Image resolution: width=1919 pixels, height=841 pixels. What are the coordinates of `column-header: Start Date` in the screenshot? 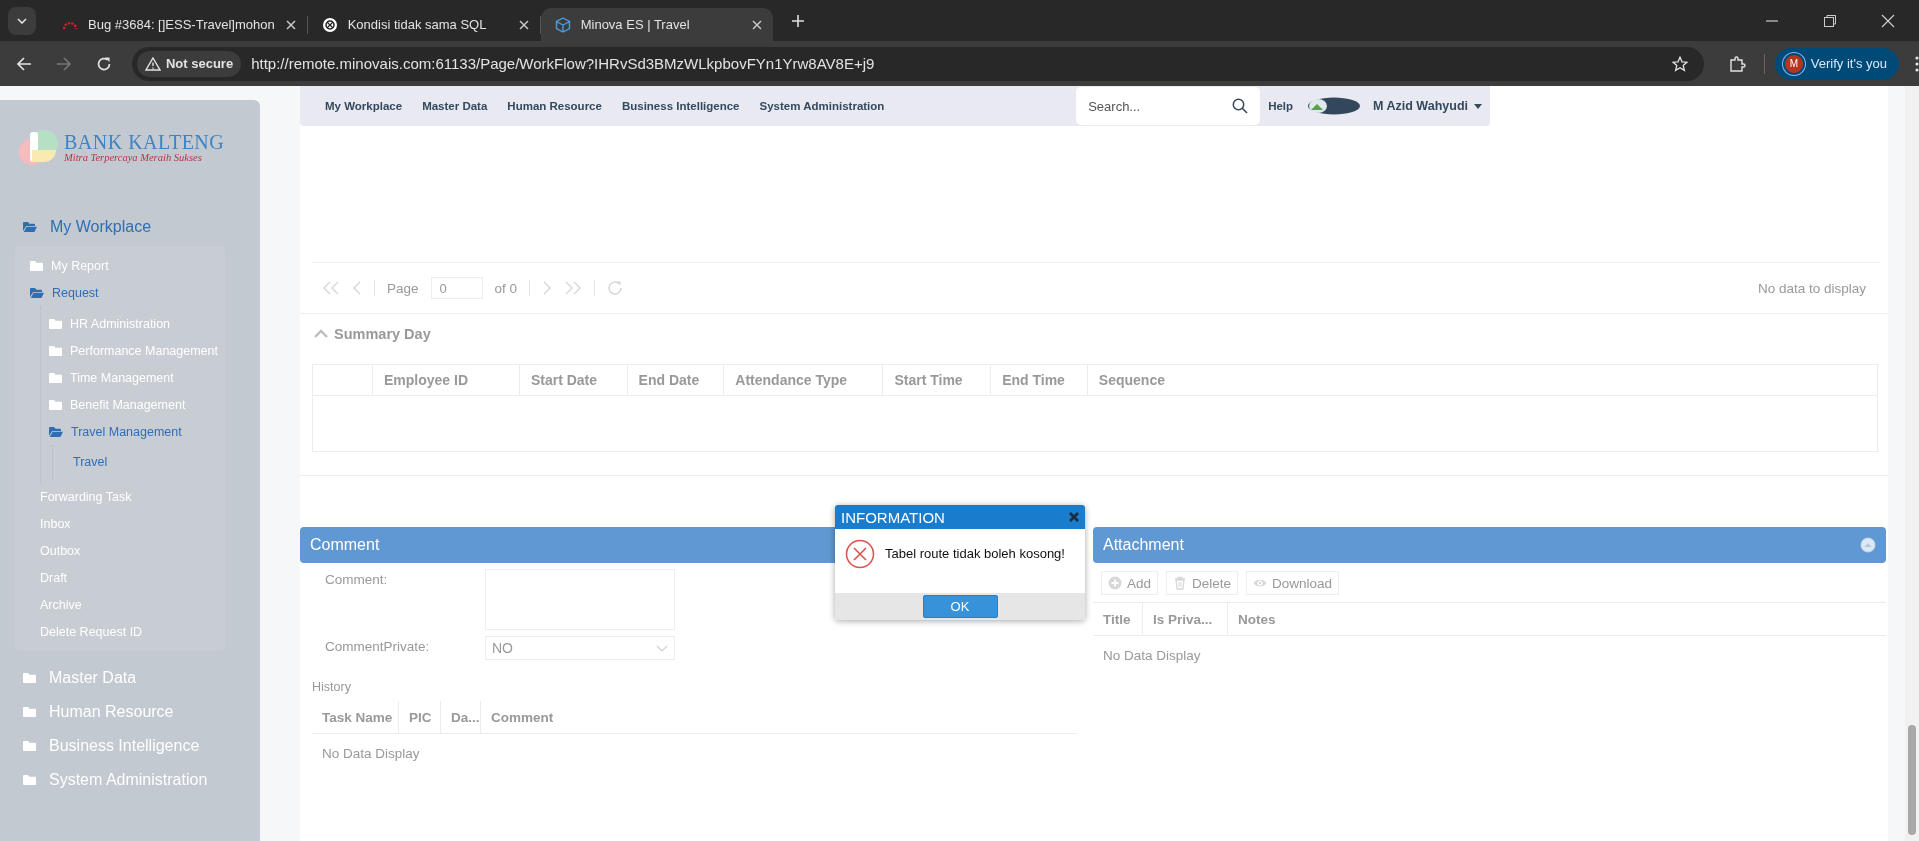 It's located at (573, 380).